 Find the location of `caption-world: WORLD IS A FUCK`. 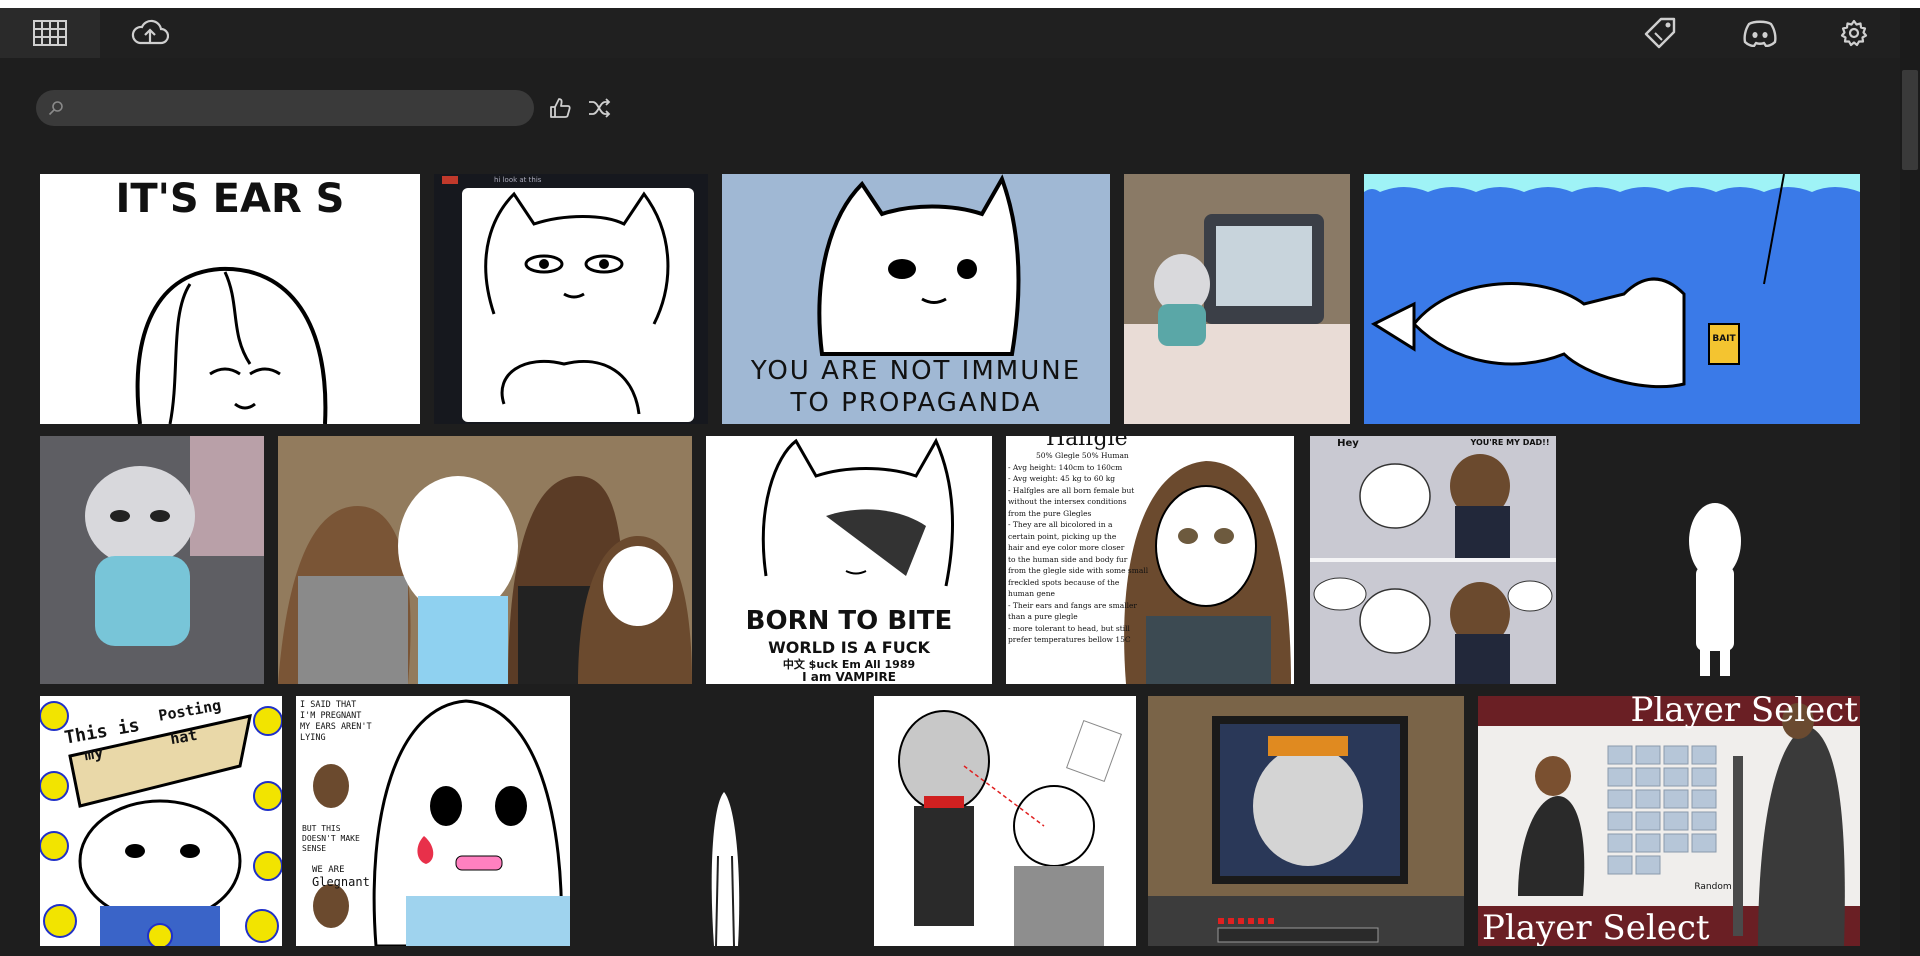

caption-world: WORLD IS A FUCK is located at coordinates (849, 647).